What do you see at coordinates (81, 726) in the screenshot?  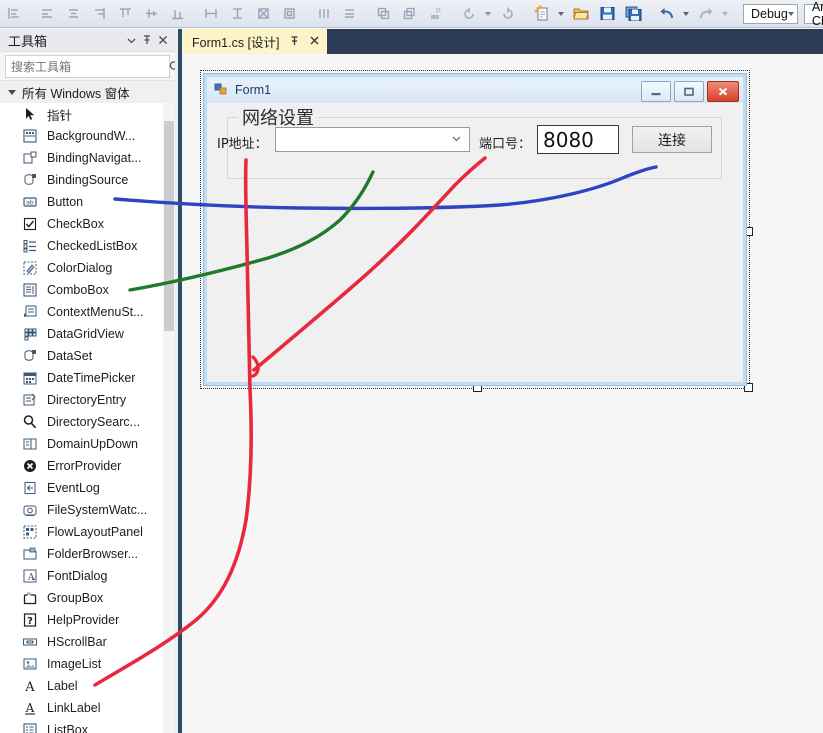 I see `toolbox-item-listbox: ListBox` at bounding box center [81, 726].